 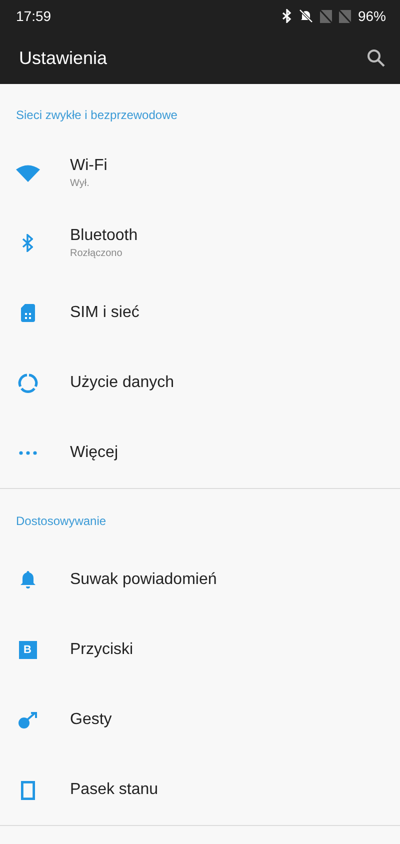 What do you see at coordinates (27, 453) in the screenshot?
I see `more-icon` at bounding box center [27, 453].